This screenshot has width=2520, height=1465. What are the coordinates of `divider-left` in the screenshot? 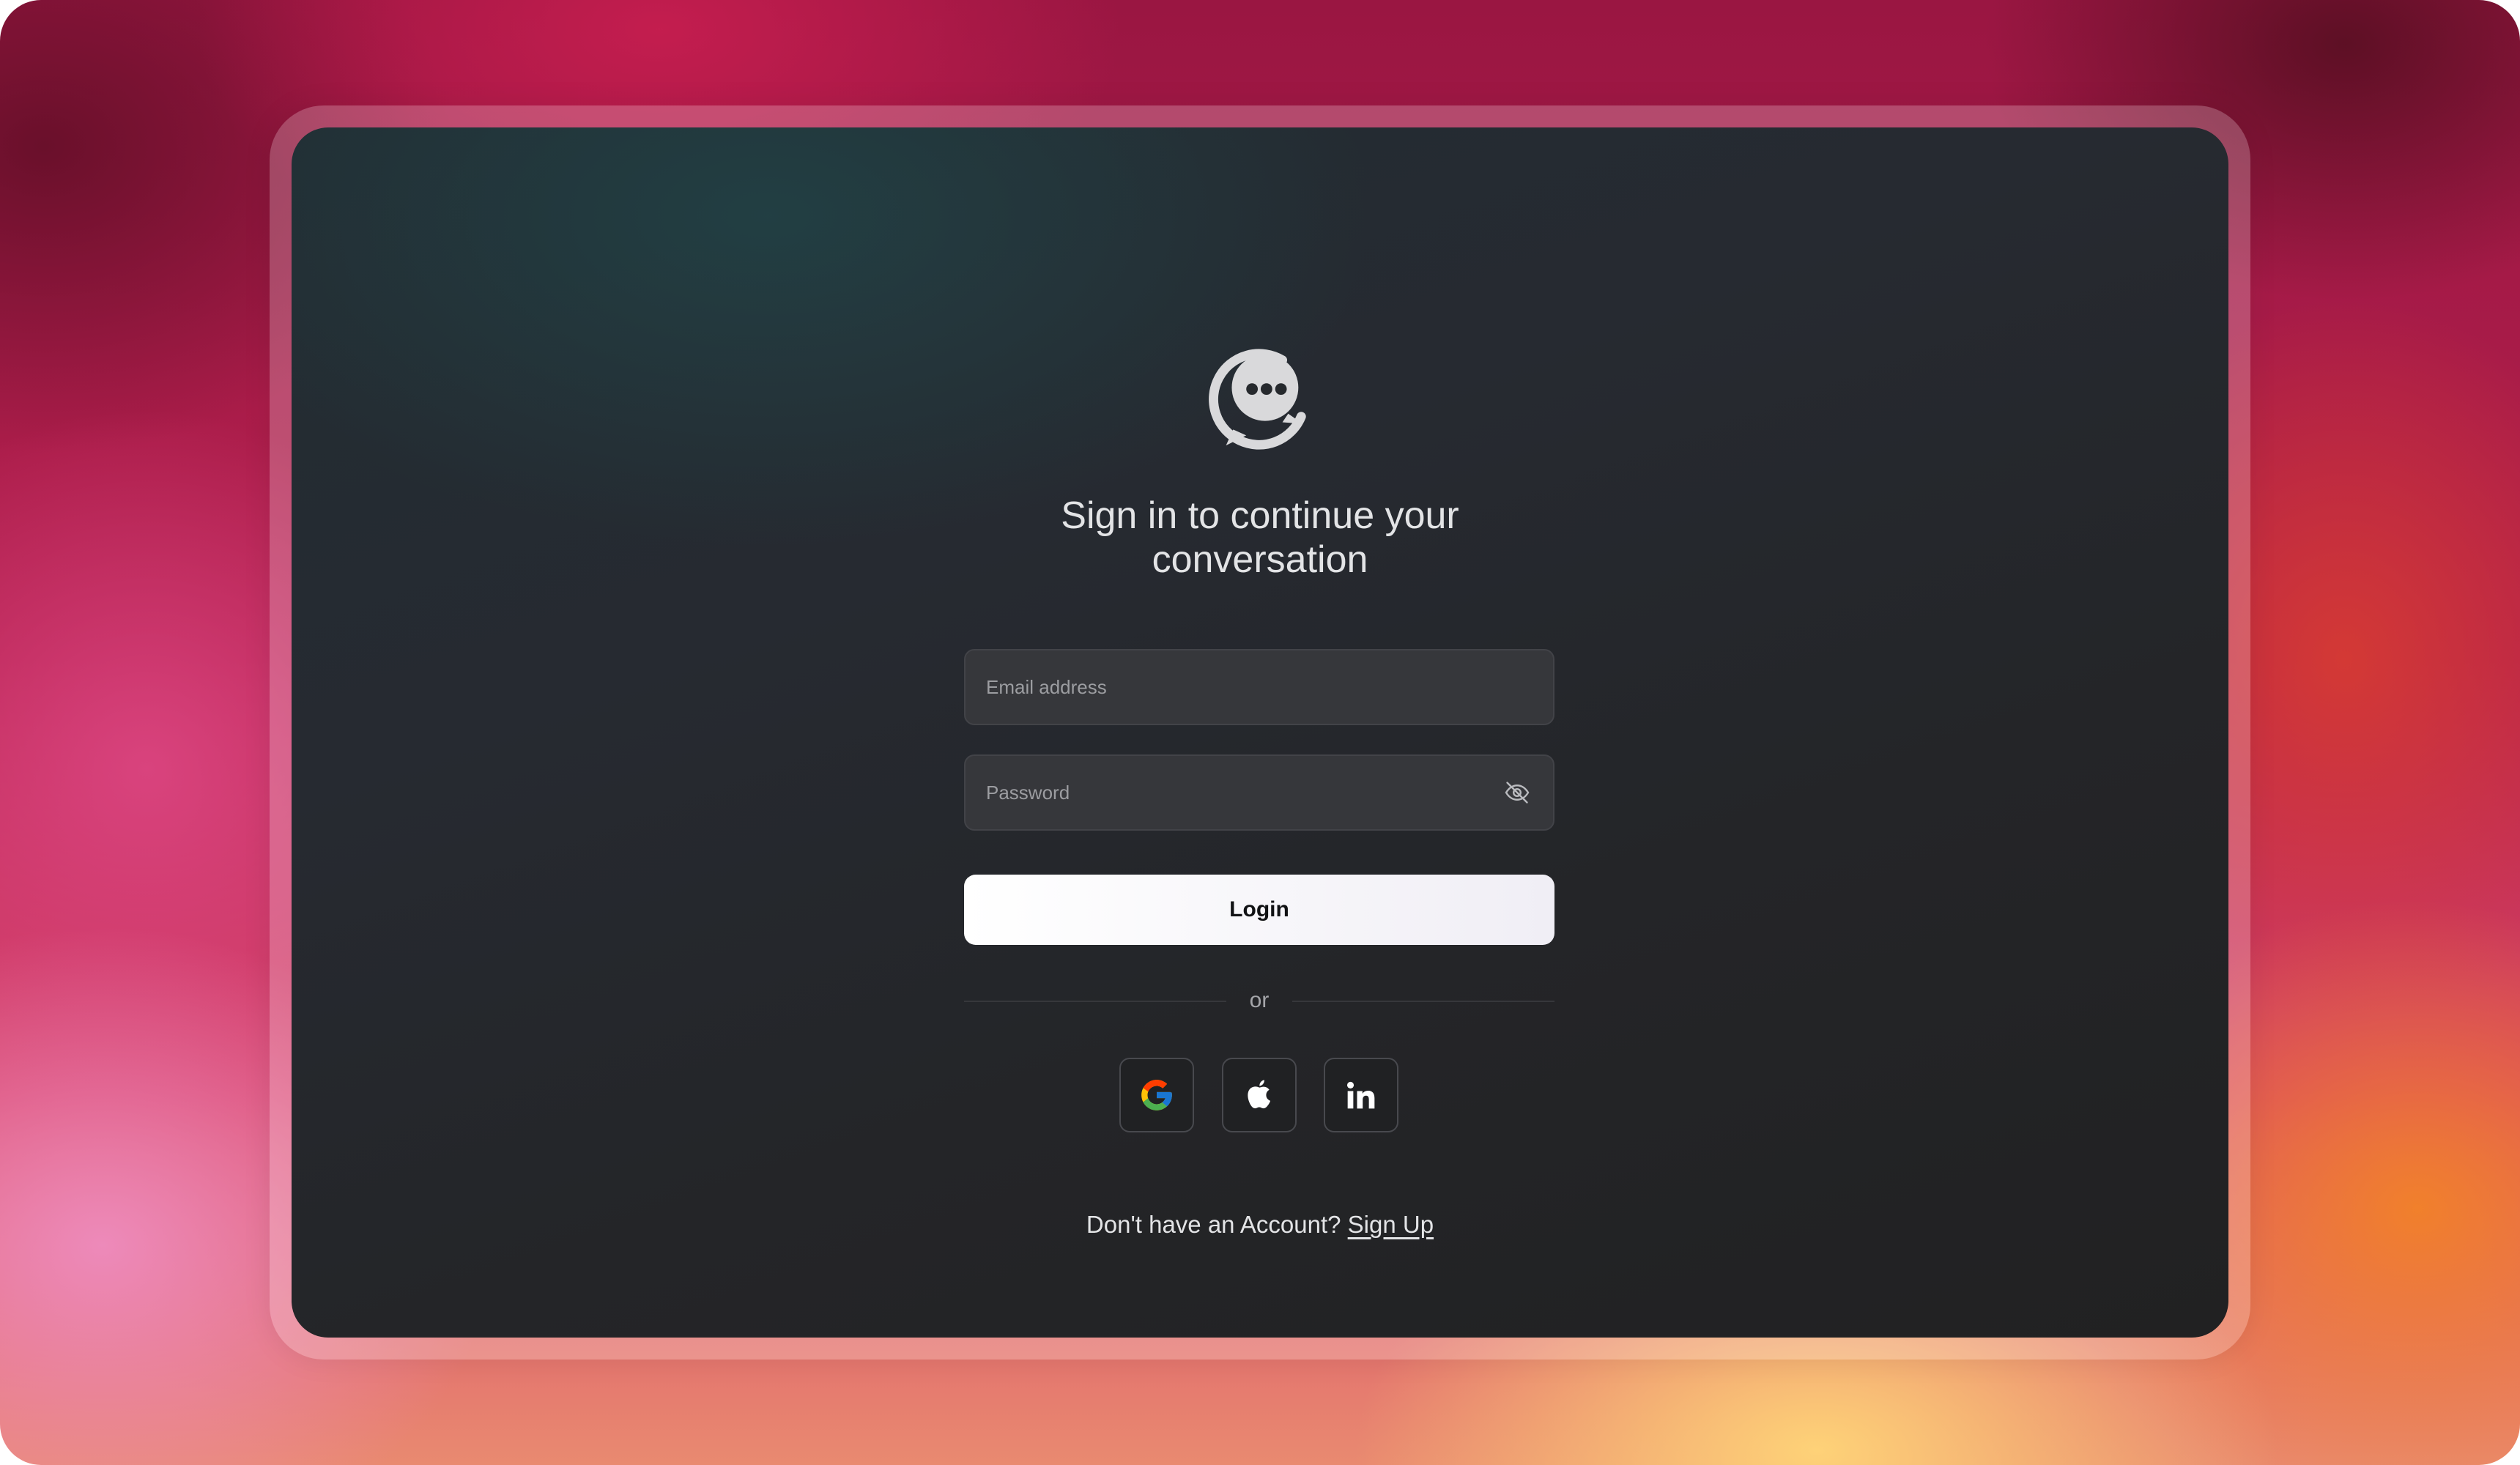 It's located at (1095, 1002).